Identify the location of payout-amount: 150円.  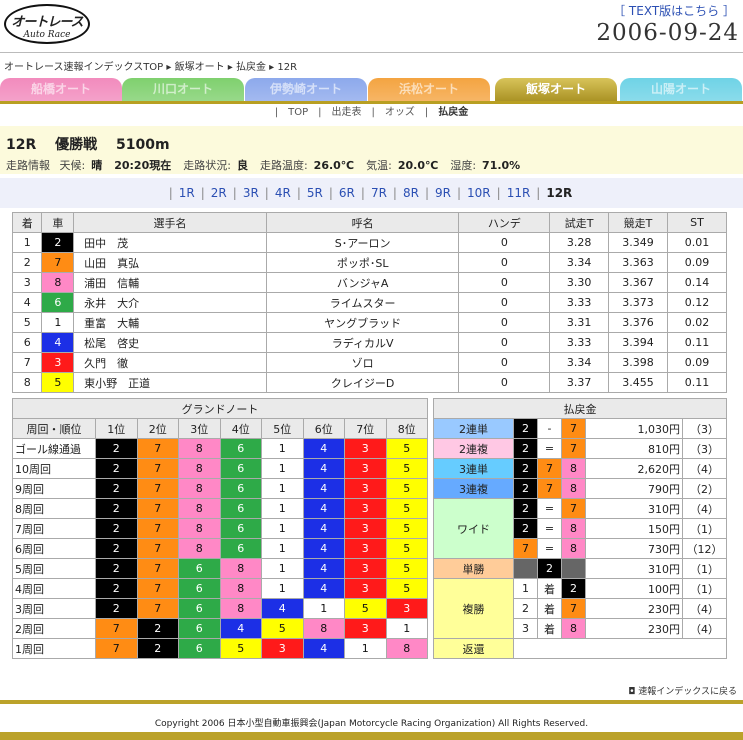
(634, 528).